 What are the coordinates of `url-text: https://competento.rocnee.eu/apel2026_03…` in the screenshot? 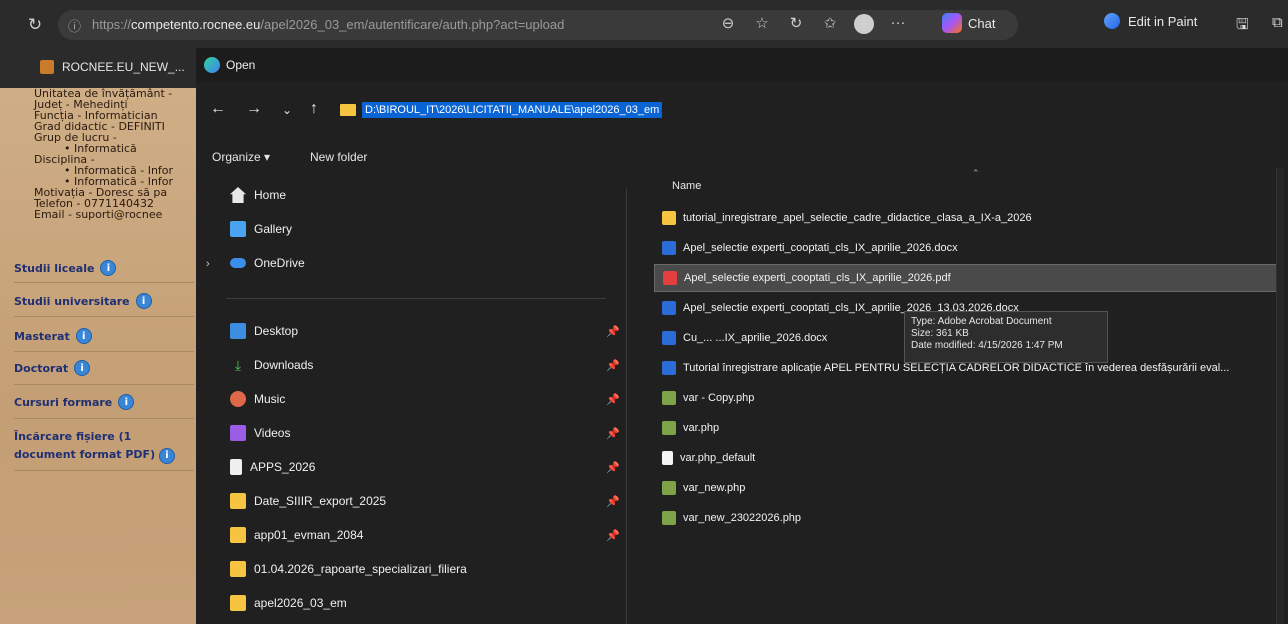 It's located at (328, 24).